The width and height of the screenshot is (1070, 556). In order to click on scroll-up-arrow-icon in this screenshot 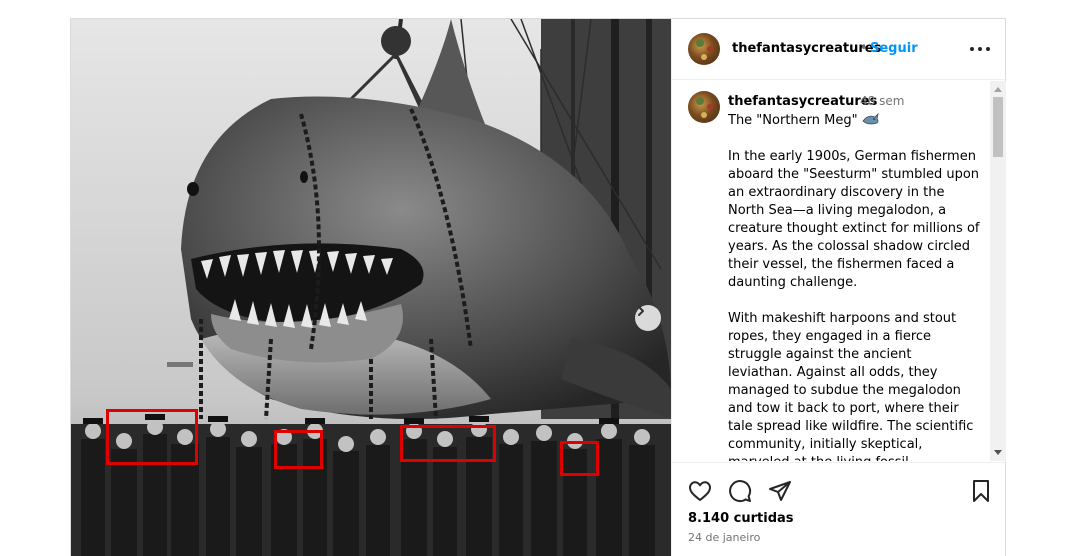, I will do `click(998, 89)`.